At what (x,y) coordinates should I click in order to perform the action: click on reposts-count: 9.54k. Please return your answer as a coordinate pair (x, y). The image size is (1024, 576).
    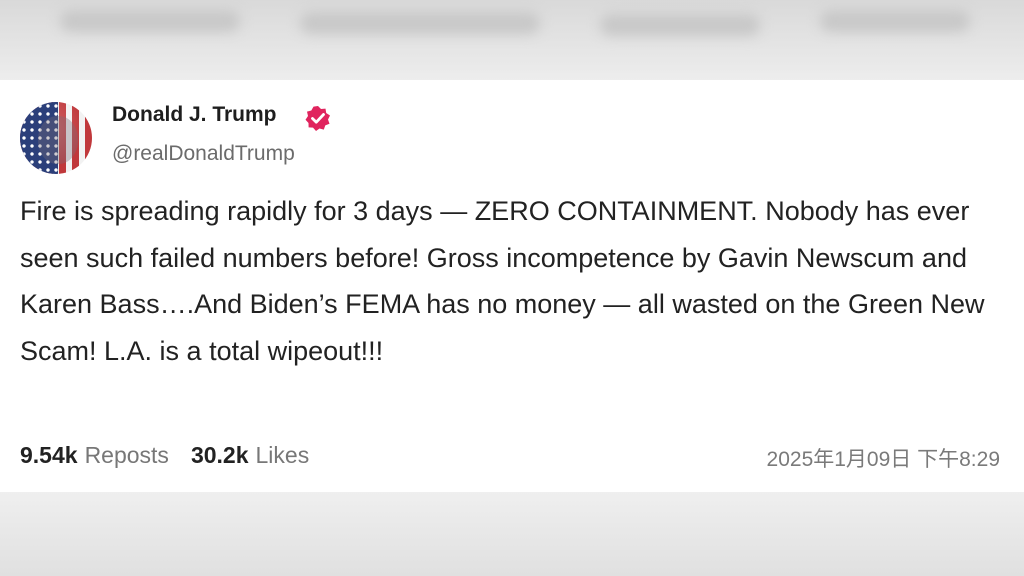
    Looking at the image, I should click on (49, 455).